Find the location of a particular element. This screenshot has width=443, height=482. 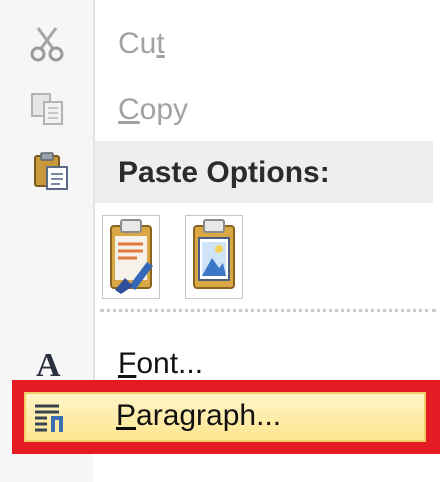

menu-item-label: Cut is located at coordinates (141, 44).